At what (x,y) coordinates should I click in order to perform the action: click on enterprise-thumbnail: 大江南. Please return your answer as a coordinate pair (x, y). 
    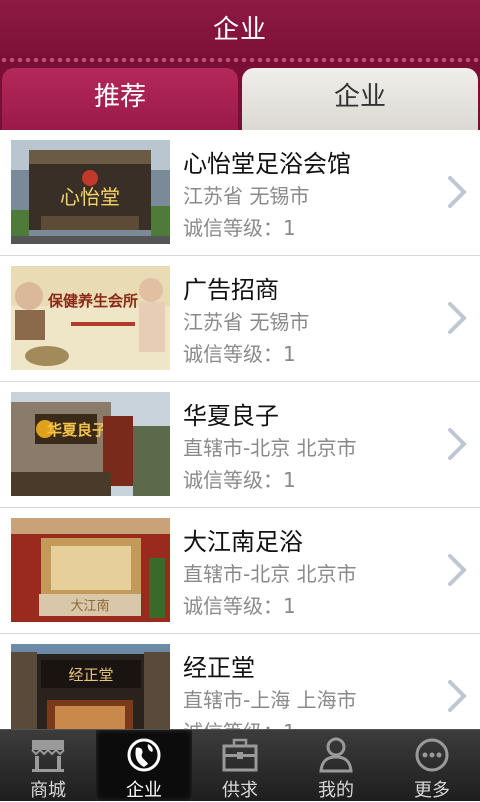
    Looking at the image, I should click on (90, 570).